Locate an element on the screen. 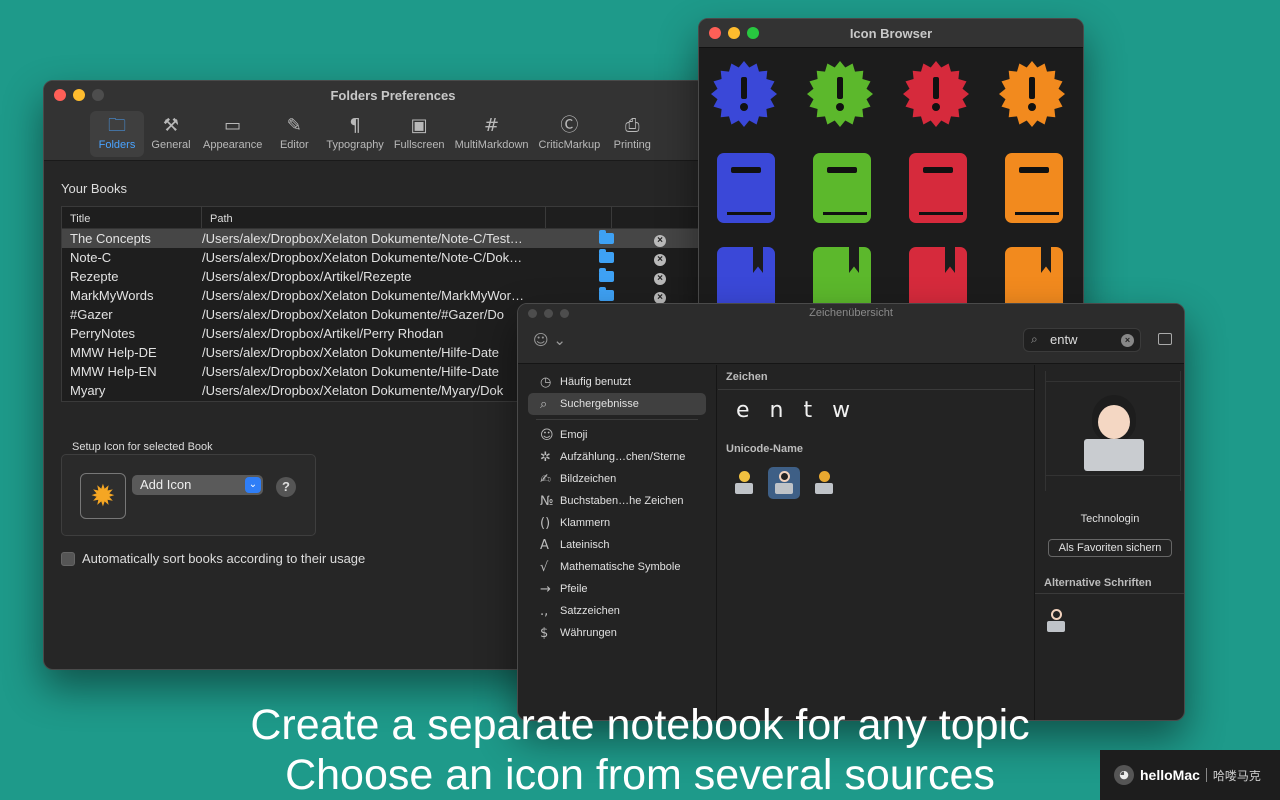 This screenshot has width=1280, height=800. alternative-font-glyph is located at coordinates (1056, 621).